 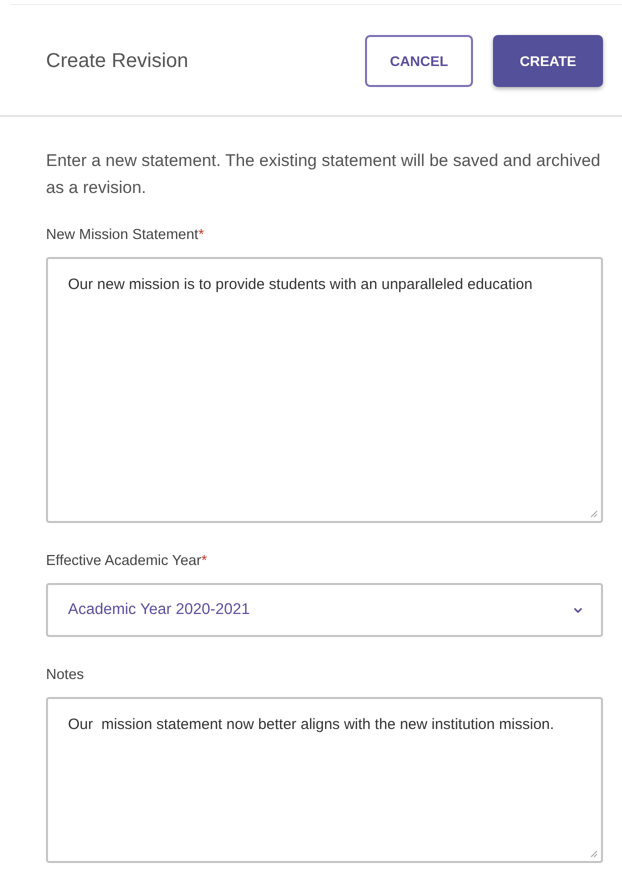 I want to click on field-label: Effective Academic Year, so click(x=124, y=561).